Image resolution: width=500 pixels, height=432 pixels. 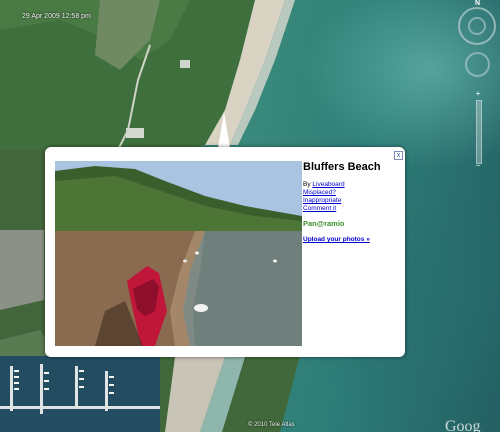 I want to click on photo-title: Bluffers Beach, so click(x=342, y=167).